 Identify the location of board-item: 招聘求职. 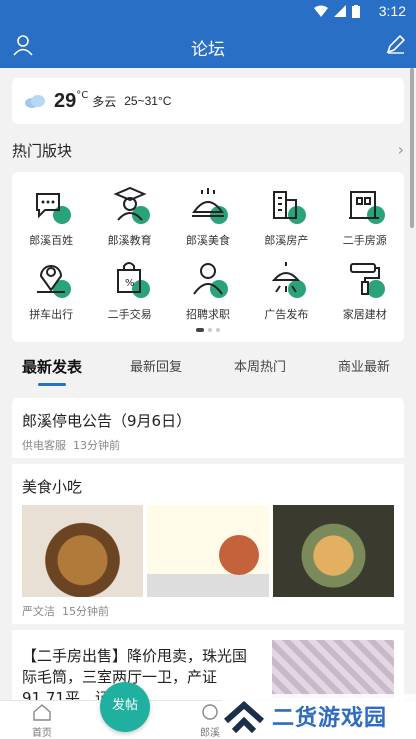
(208, 290).